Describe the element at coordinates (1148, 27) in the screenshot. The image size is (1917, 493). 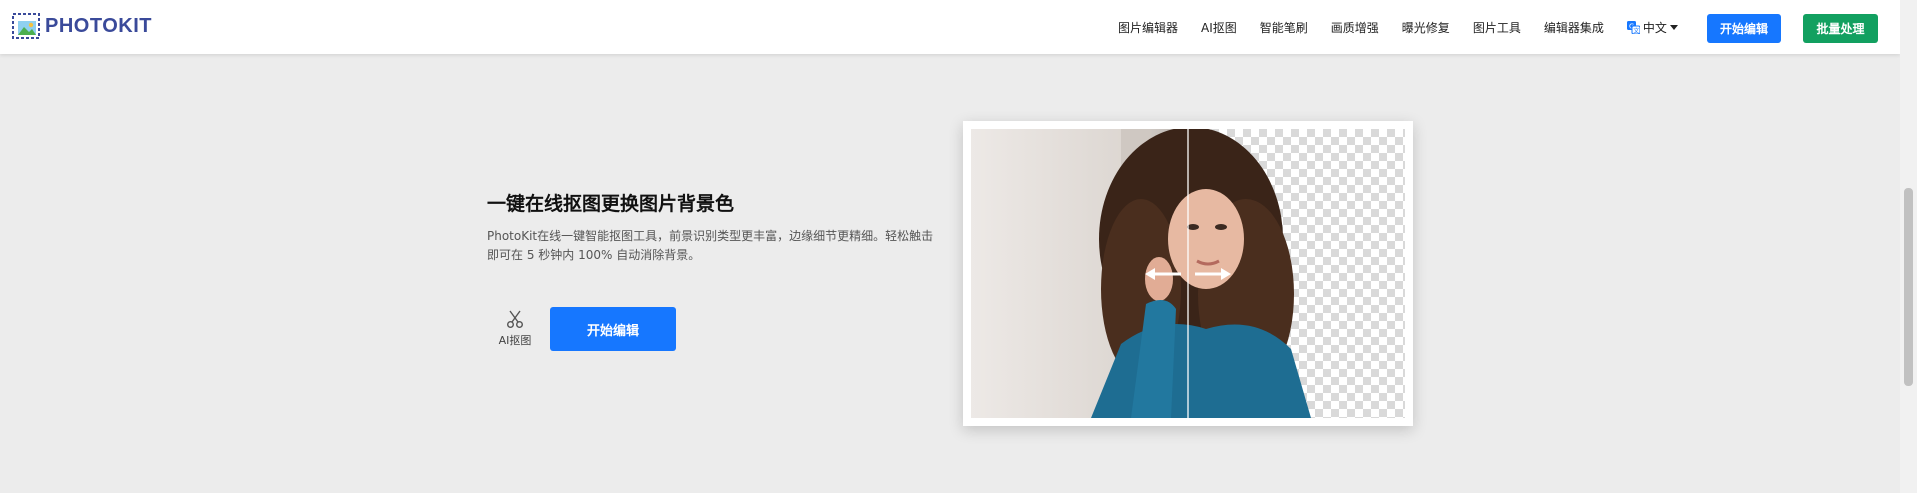
I see `nav-image-editor: 图片编辑器` at that location.